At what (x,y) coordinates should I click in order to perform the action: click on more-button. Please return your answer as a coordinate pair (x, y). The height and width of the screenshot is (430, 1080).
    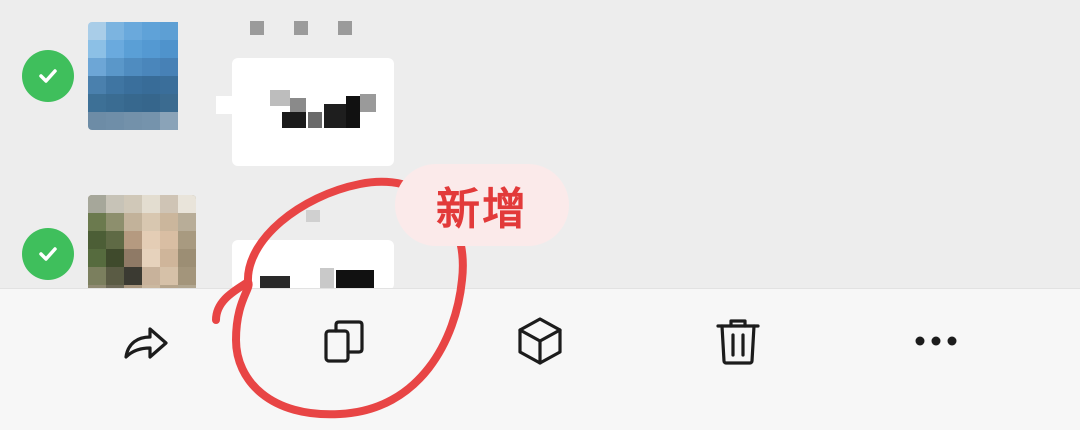
    Looking at the image, I should click on (936, 341).